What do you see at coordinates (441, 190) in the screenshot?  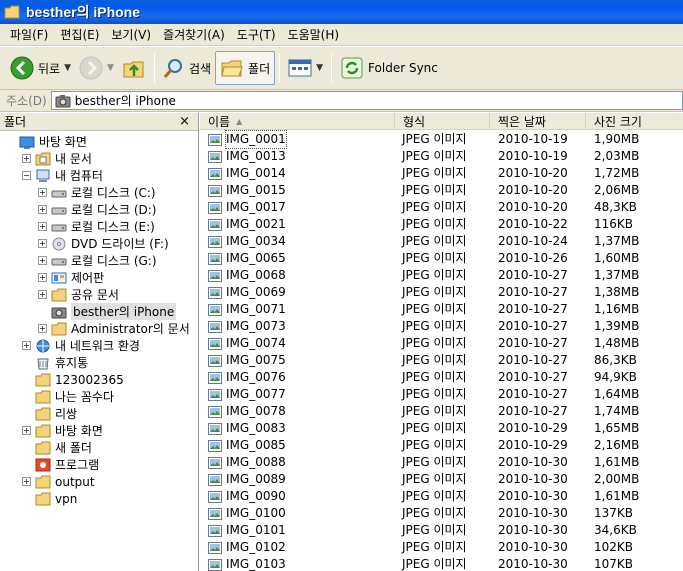 I see `file-row: IMG_0015 JPEG 이미지 2010-10-20 2,06MB` at bounding box center [441, 190].